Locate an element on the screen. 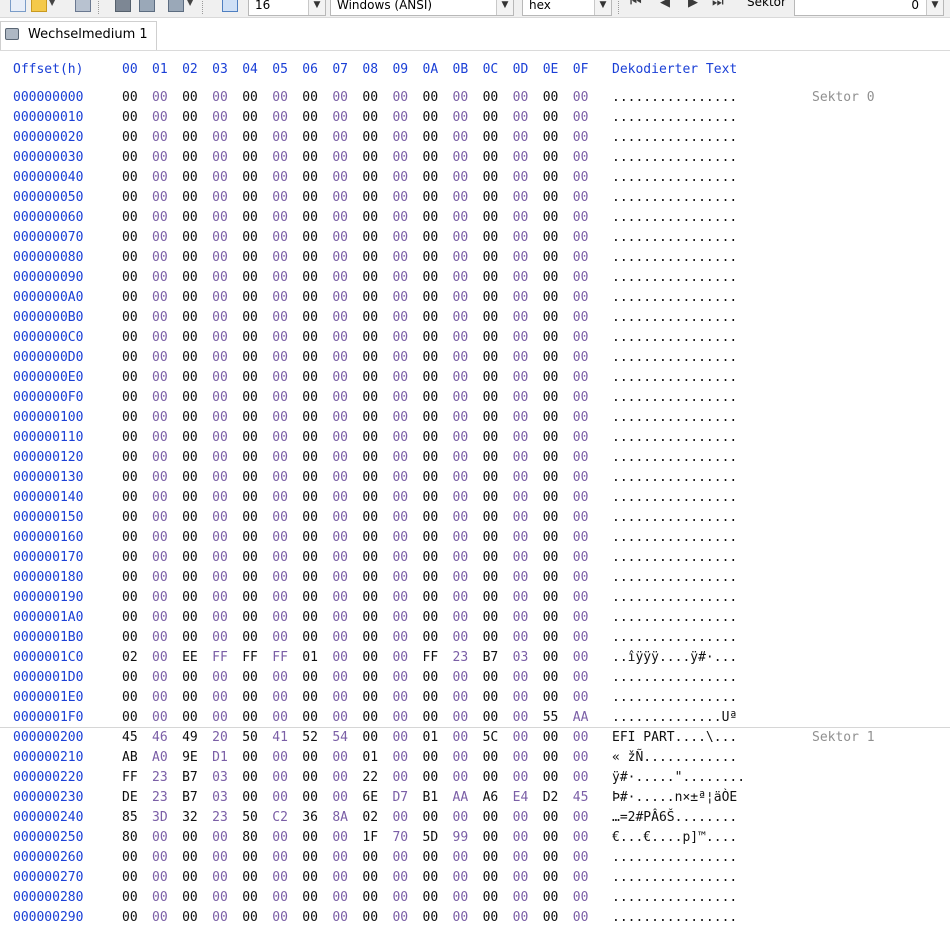 This screenshot has width=950, height=928. byte-cell: 5D is located at coordinates (431, 838).